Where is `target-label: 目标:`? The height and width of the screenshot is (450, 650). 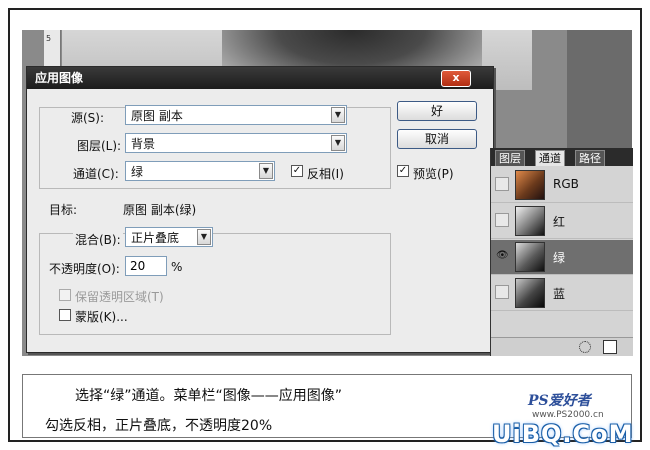 target-label: 目标: is located at coordinates (63, 210).